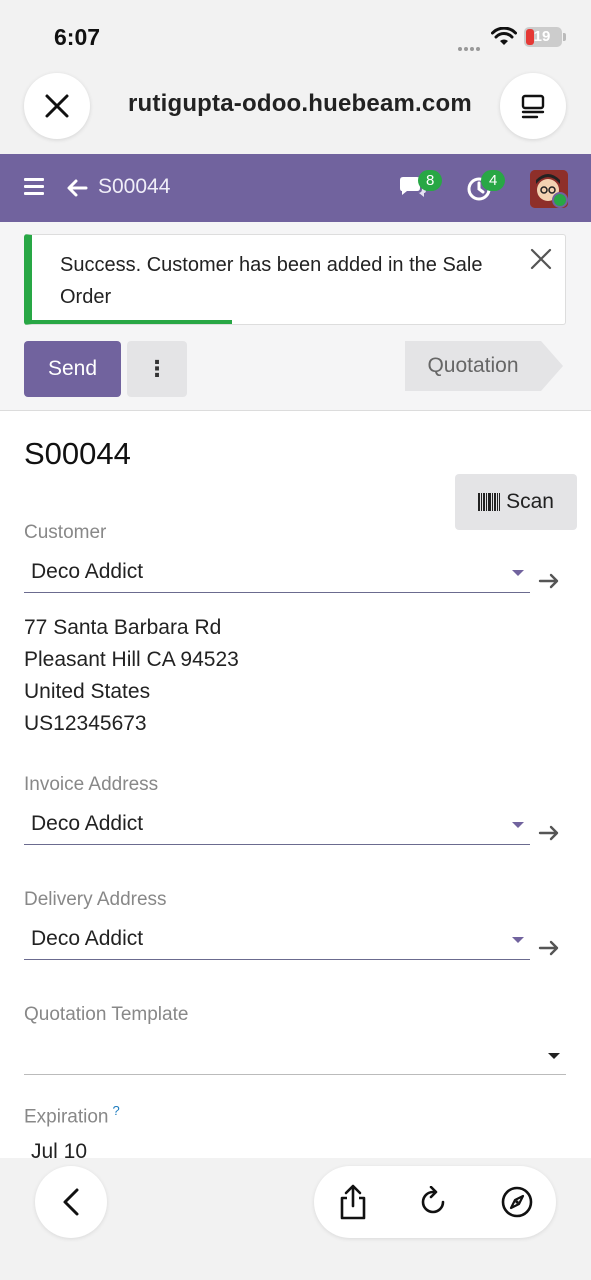 This screenshot has width=591, height=1280. I want to click on battery-icon: 19, so click(545, 37).